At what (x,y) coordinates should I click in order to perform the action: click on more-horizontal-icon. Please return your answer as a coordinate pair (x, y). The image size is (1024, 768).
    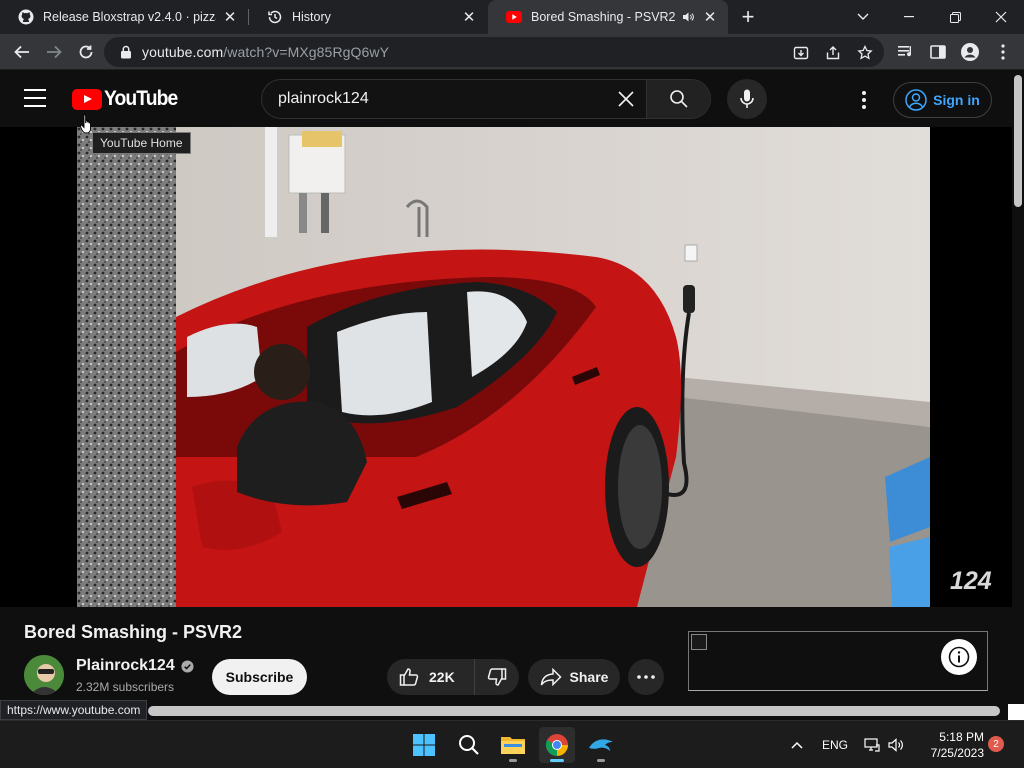
    Looking at the image, I should click on (646, 677).